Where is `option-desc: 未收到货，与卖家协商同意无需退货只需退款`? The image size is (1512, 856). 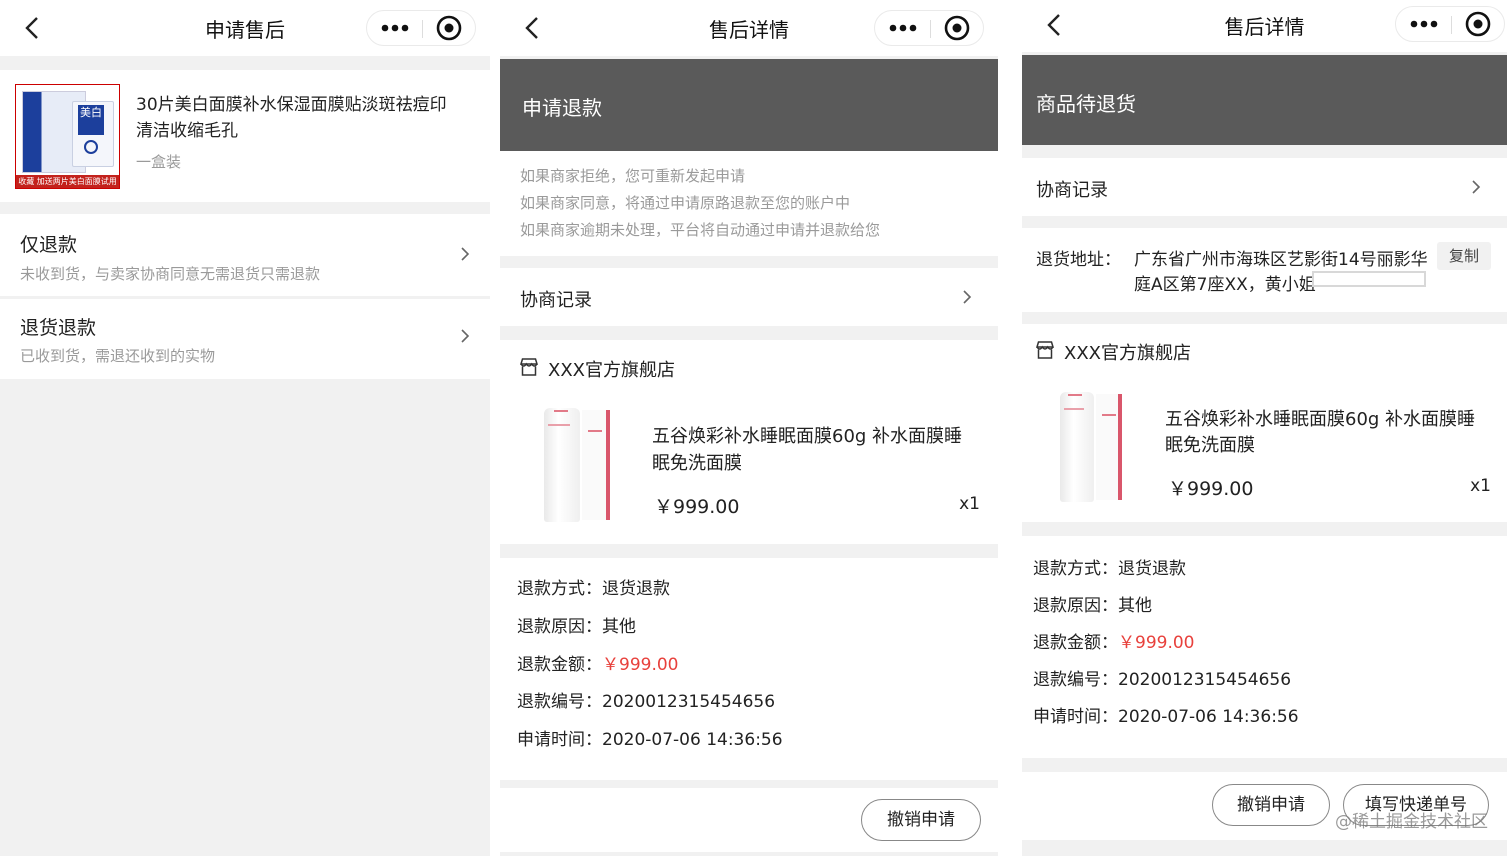 option-desc: 未收到货，与卖家协商同意无需退货只需退款 is located at coordinates (170, 274).